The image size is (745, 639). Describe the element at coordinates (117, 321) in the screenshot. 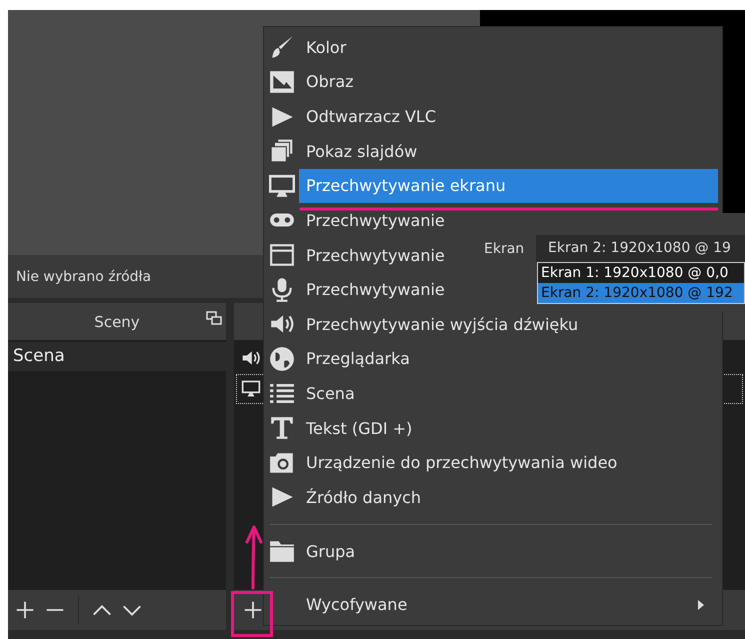

I see `panel-title: Sceny` at that location.